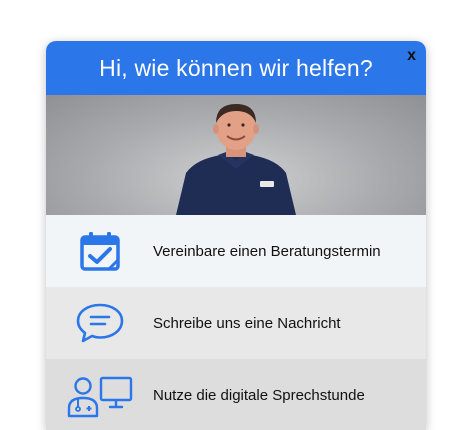 The image size is (456, 430). I want to click on option-message: Schreibe uns eine Nachricht, so click(236, 323).